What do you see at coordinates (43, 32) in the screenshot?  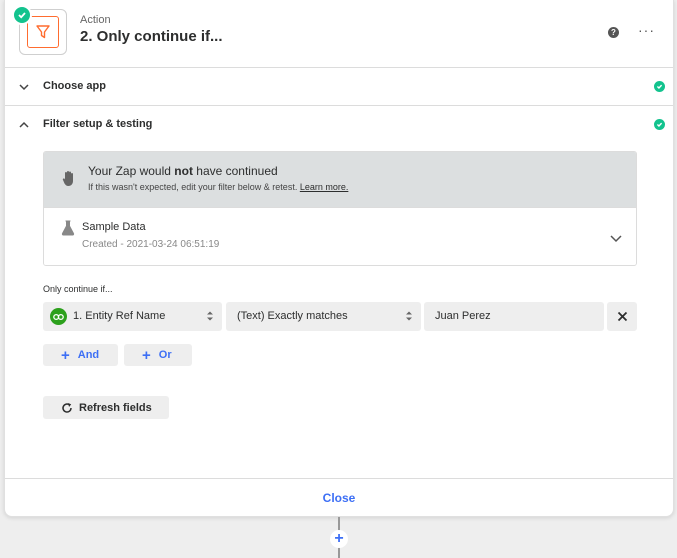 I see `filter-funnel-icon` at bounding box center [43, 32].